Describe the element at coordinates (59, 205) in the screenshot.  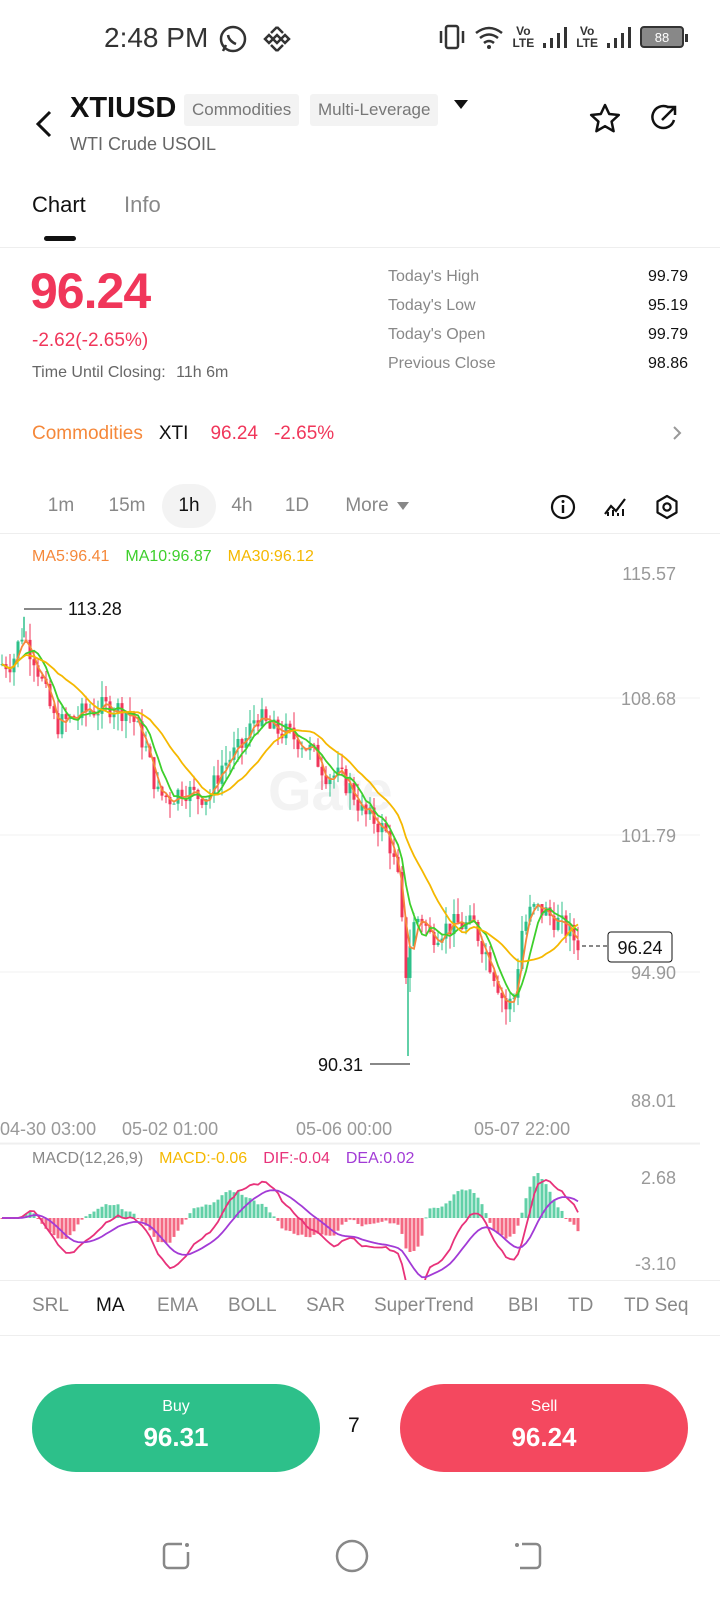
I see `tab-chart: Chart` at that location.